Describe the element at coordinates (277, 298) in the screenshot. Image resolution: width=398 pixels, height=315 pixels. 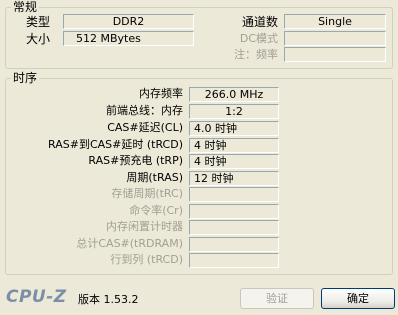
I see `validate-button: 验证` at that location.